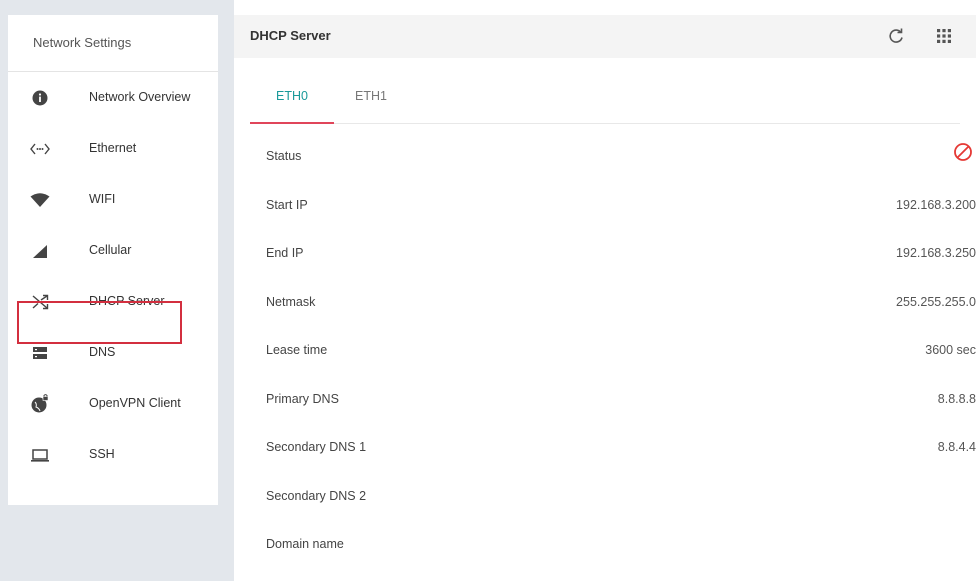 The image size is (976, 581). Describe the element at coordinates (613, 398) in the screenshot. I see `detail-row-primary-dns: Primary DNS 8.8.8.8` at that location.